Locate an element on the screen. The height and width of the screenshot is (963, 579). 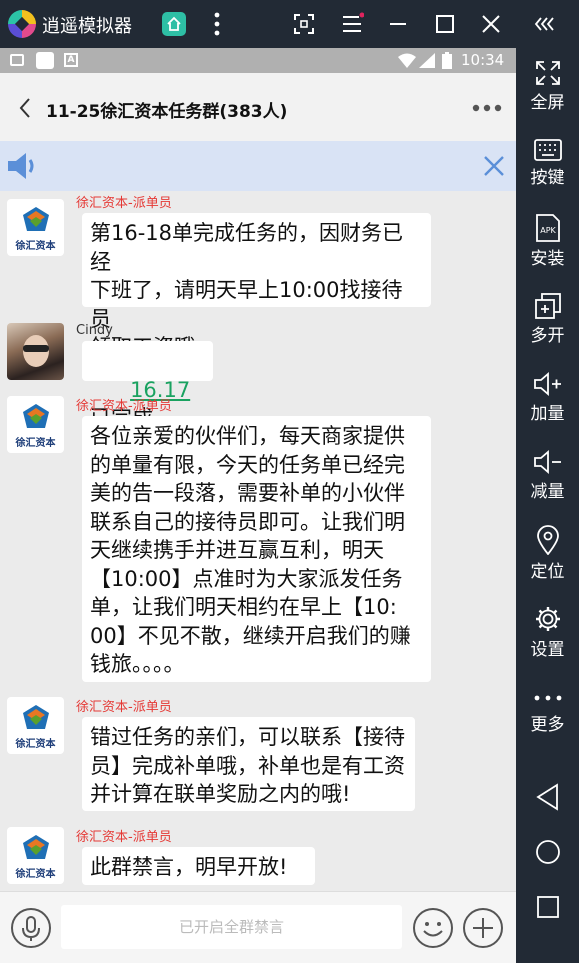
sidebar-item-label: 加量 is located at coordinates (547, 414).